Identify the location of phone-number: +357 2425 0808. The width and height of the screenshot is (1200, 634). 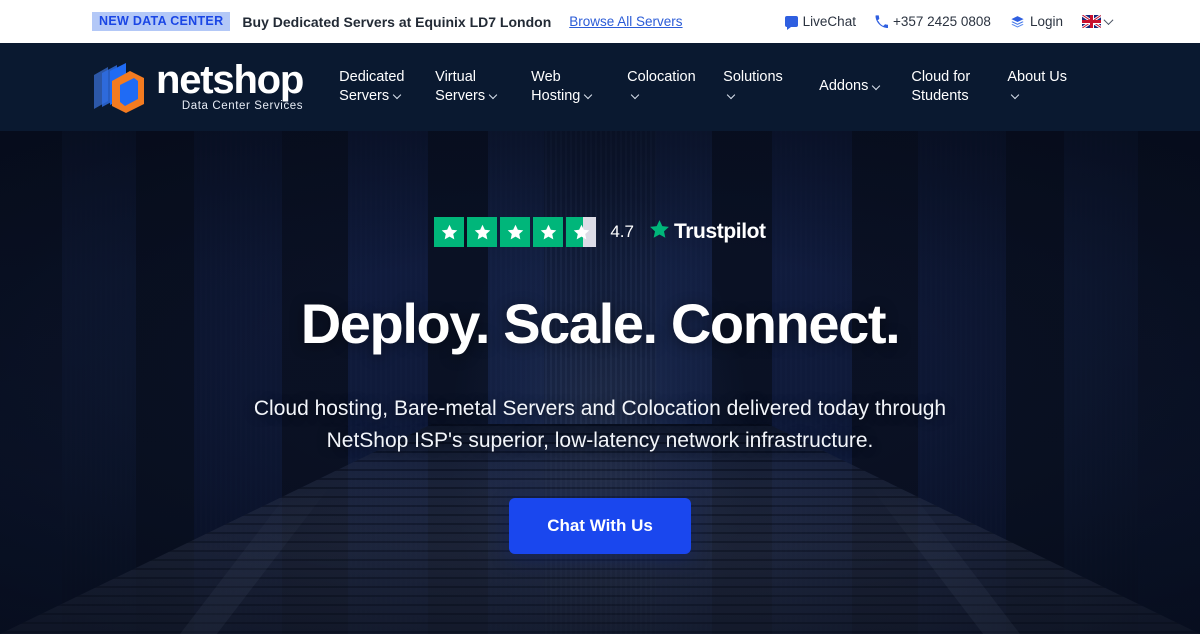
(941, 21).